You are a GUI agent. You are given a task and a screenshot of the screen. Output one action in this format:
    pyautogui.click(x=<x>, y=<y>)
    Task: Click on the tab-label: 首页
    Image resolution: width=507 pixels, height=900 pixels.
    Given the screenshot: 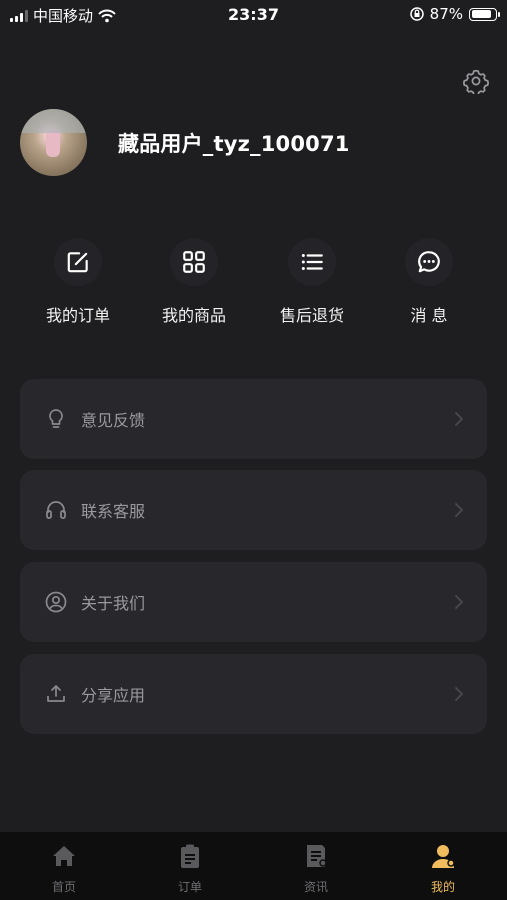 What is the action you would take?
    pyautogui.click(x=63, y=887)
    